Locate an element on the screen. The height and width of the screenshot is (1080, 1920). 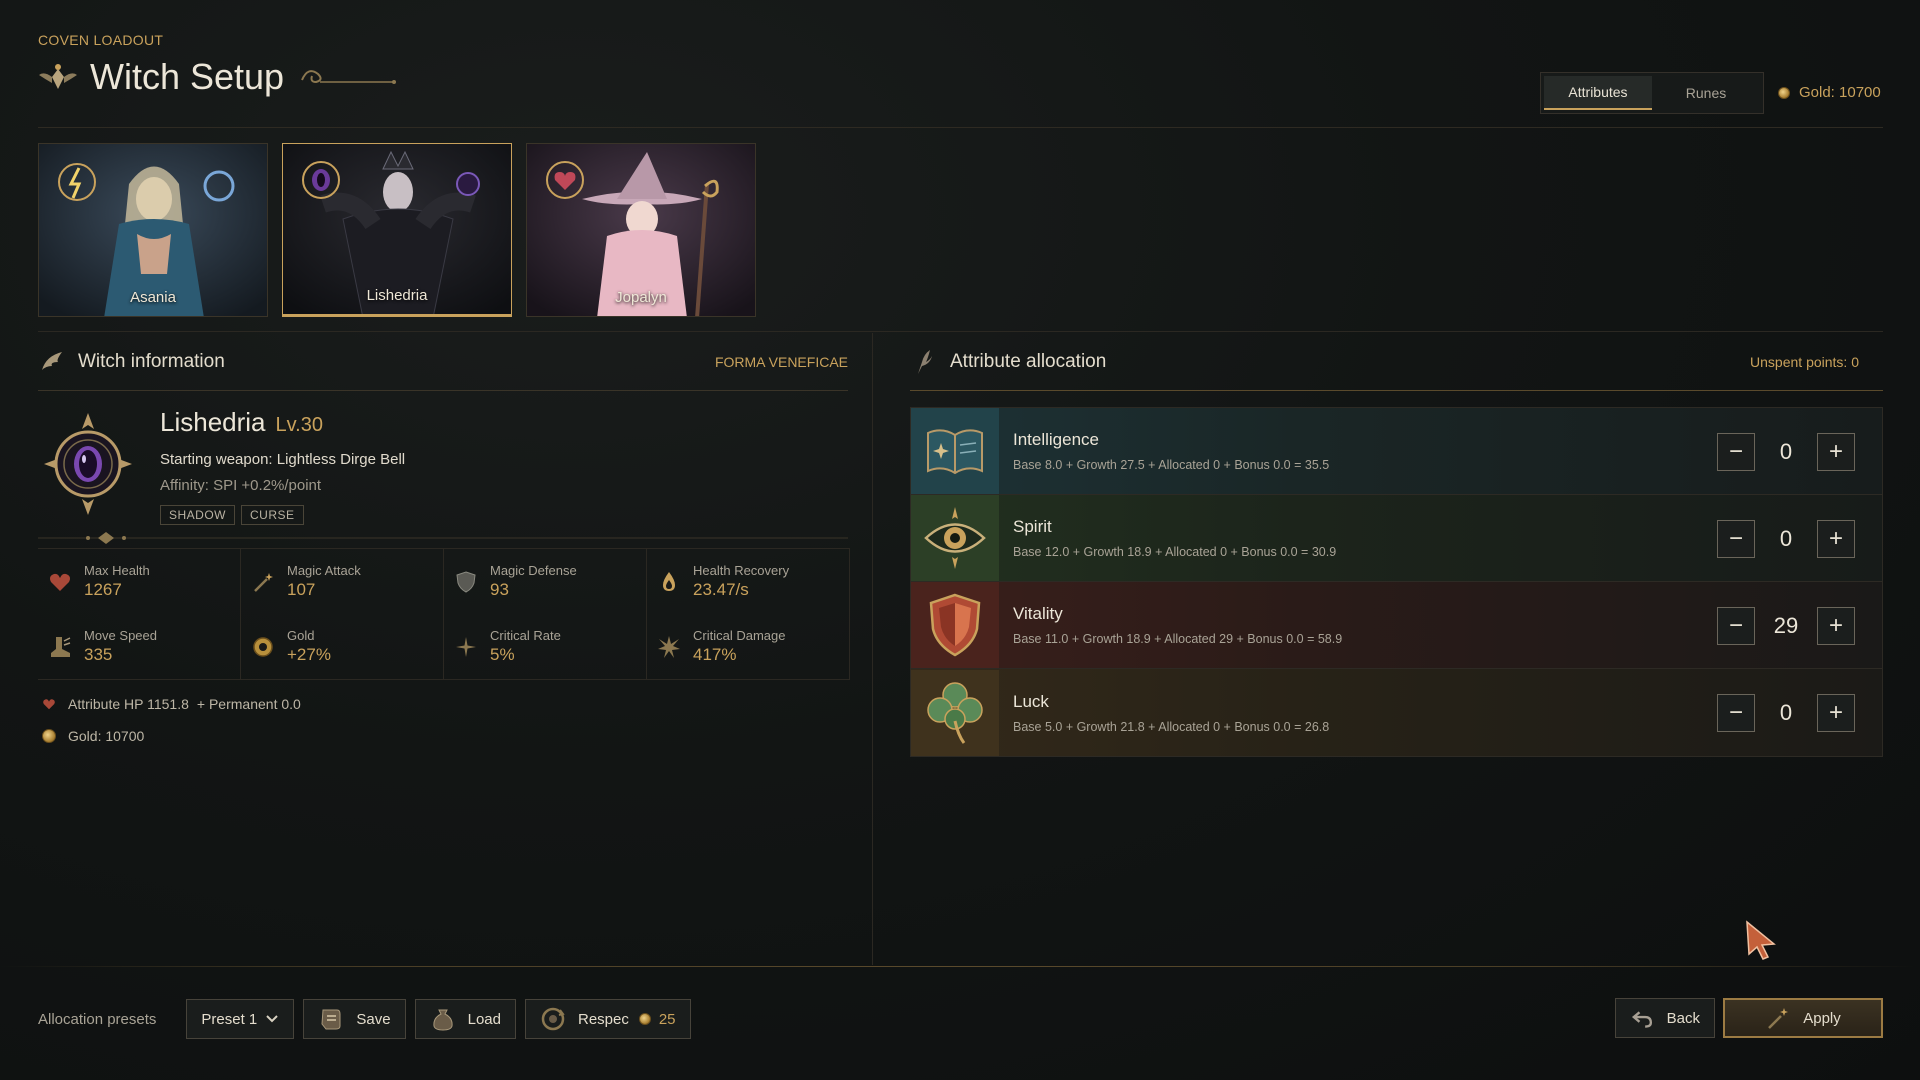
witch-info-title: Witch information is located at coordinates (151, 361).